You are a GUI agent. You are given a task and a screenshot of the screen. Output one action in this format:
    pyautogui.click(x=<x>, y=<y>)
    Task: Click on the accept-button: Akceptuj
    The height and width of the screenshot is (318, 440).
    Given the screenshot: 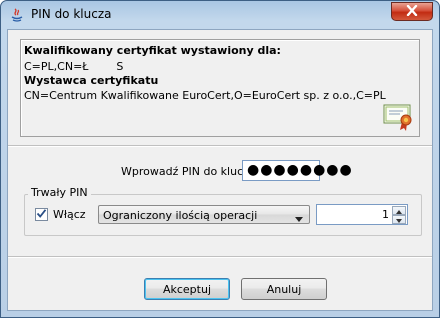 What is the action you would take?
    pyautogui.click(x=187, y=289)
    